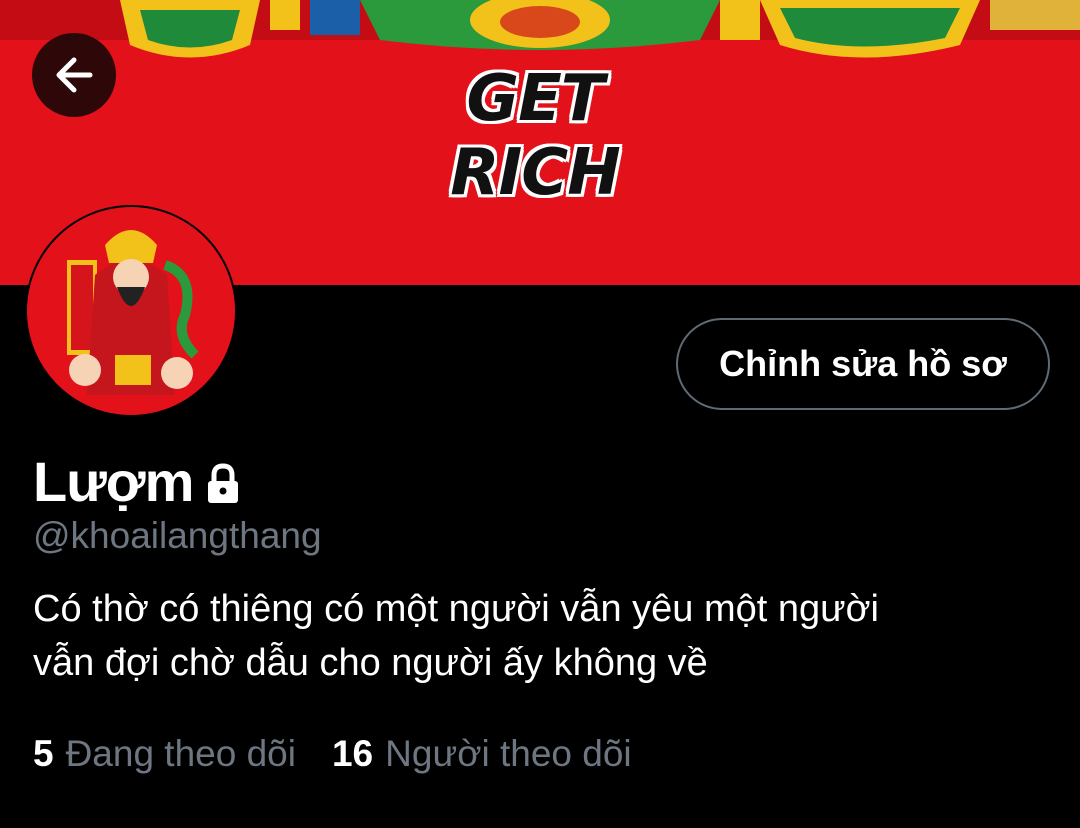 The width and height of the screenshot is (1080, 828). Describe the element at coordinates (370, 663) in the screenshot. I see `bio-line: vẫn đợi chờ dẫu cho người ấy không về` at that location.